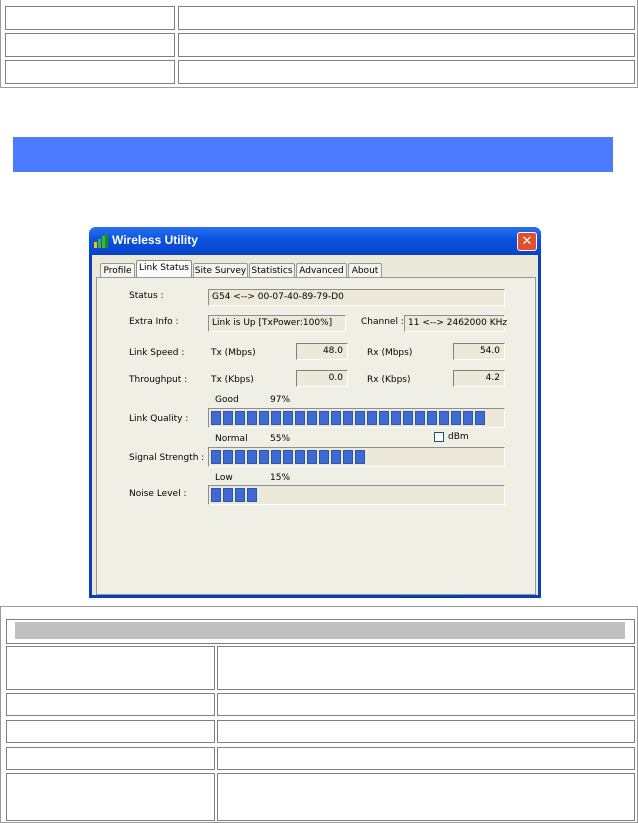  I want to click on tx-mbps-label: Tx (Mbps), so click(233, 353).